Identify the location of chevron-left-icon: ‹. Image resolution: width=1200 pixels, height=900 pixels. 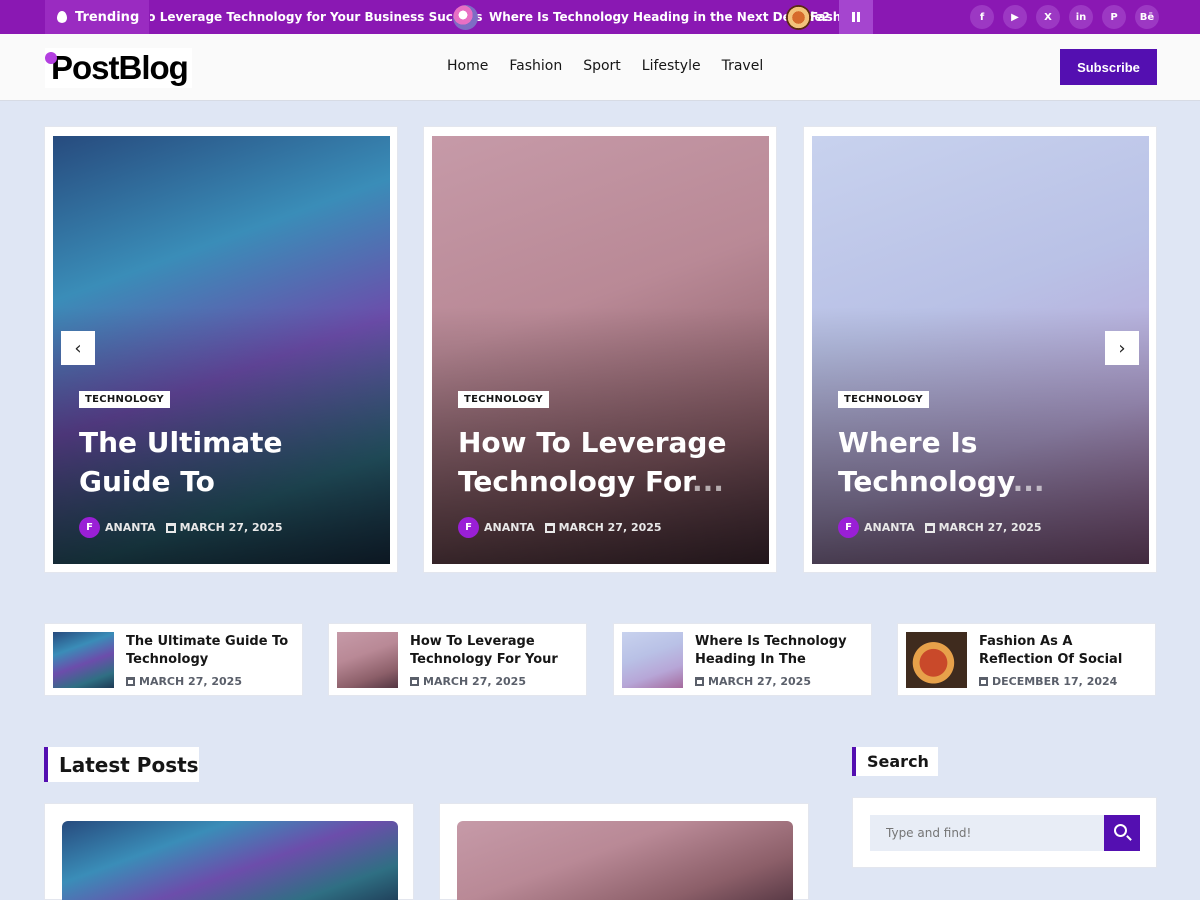
(78, 348).